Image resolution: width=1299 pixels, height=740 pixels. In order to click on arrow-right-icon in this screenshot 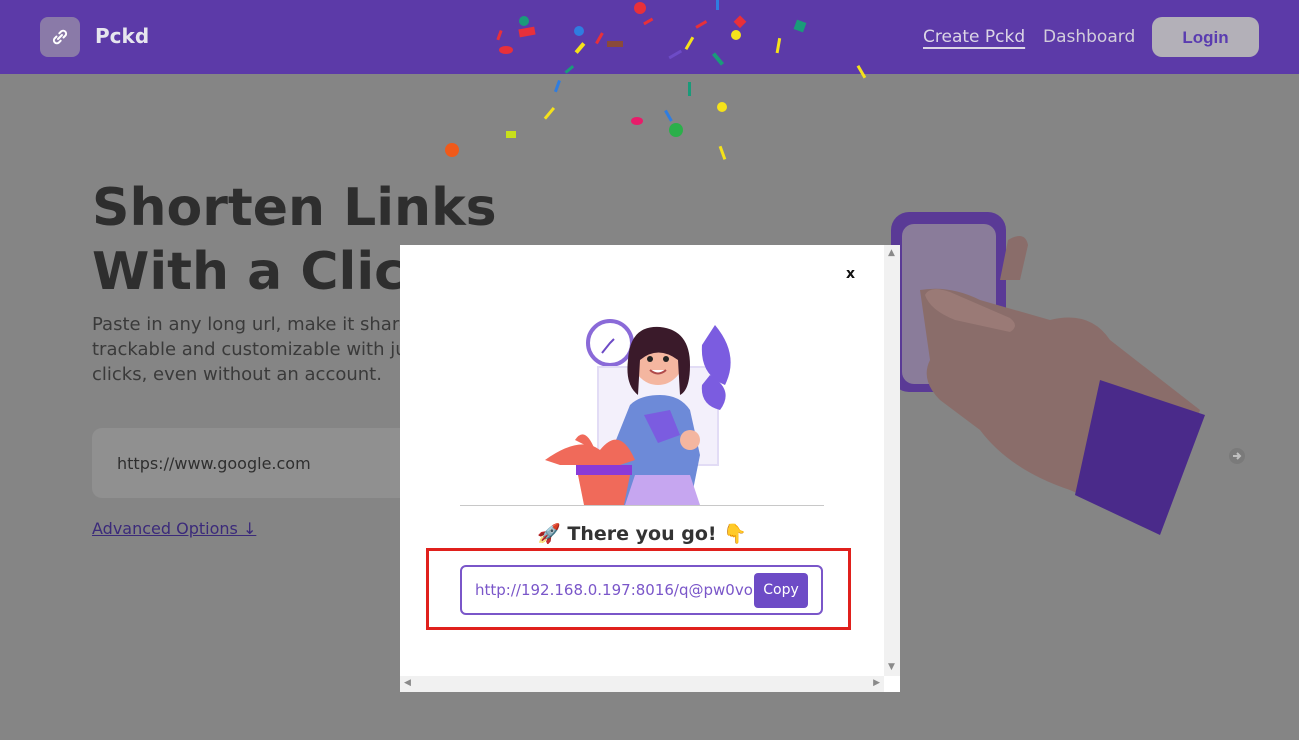, I will do `click(1237, 456)`.